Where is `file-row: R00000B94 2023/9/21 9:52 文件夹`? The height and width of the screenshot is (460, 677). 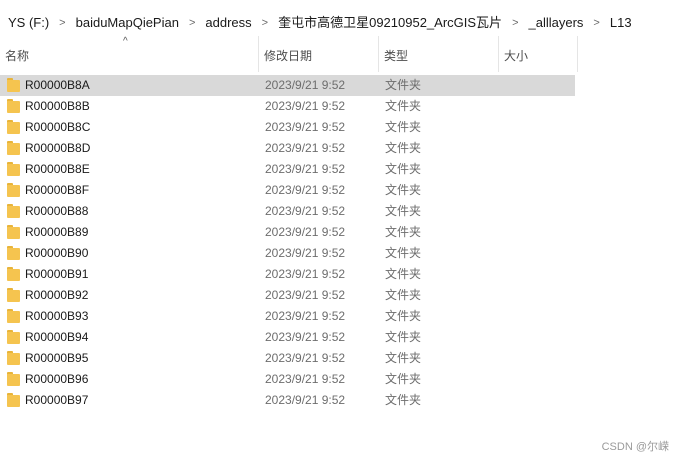 file-row: R00000B94 2023/9/21 9:52 文件夹 is located at coordinates (287, 337).